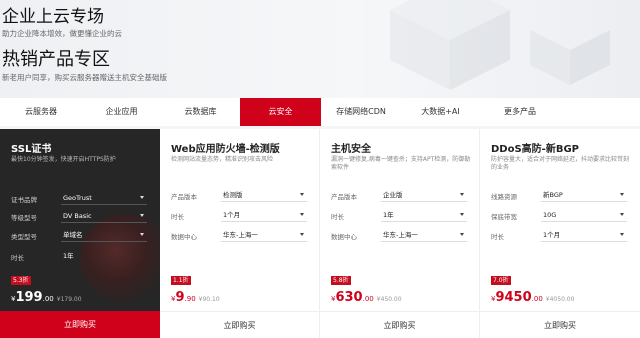 The width and height of the screenshot is (640, 338). What do you see at coordinates (424, 215) in the screenshot?
I see `duration-select: 1年` at bounding box center [424, 215].